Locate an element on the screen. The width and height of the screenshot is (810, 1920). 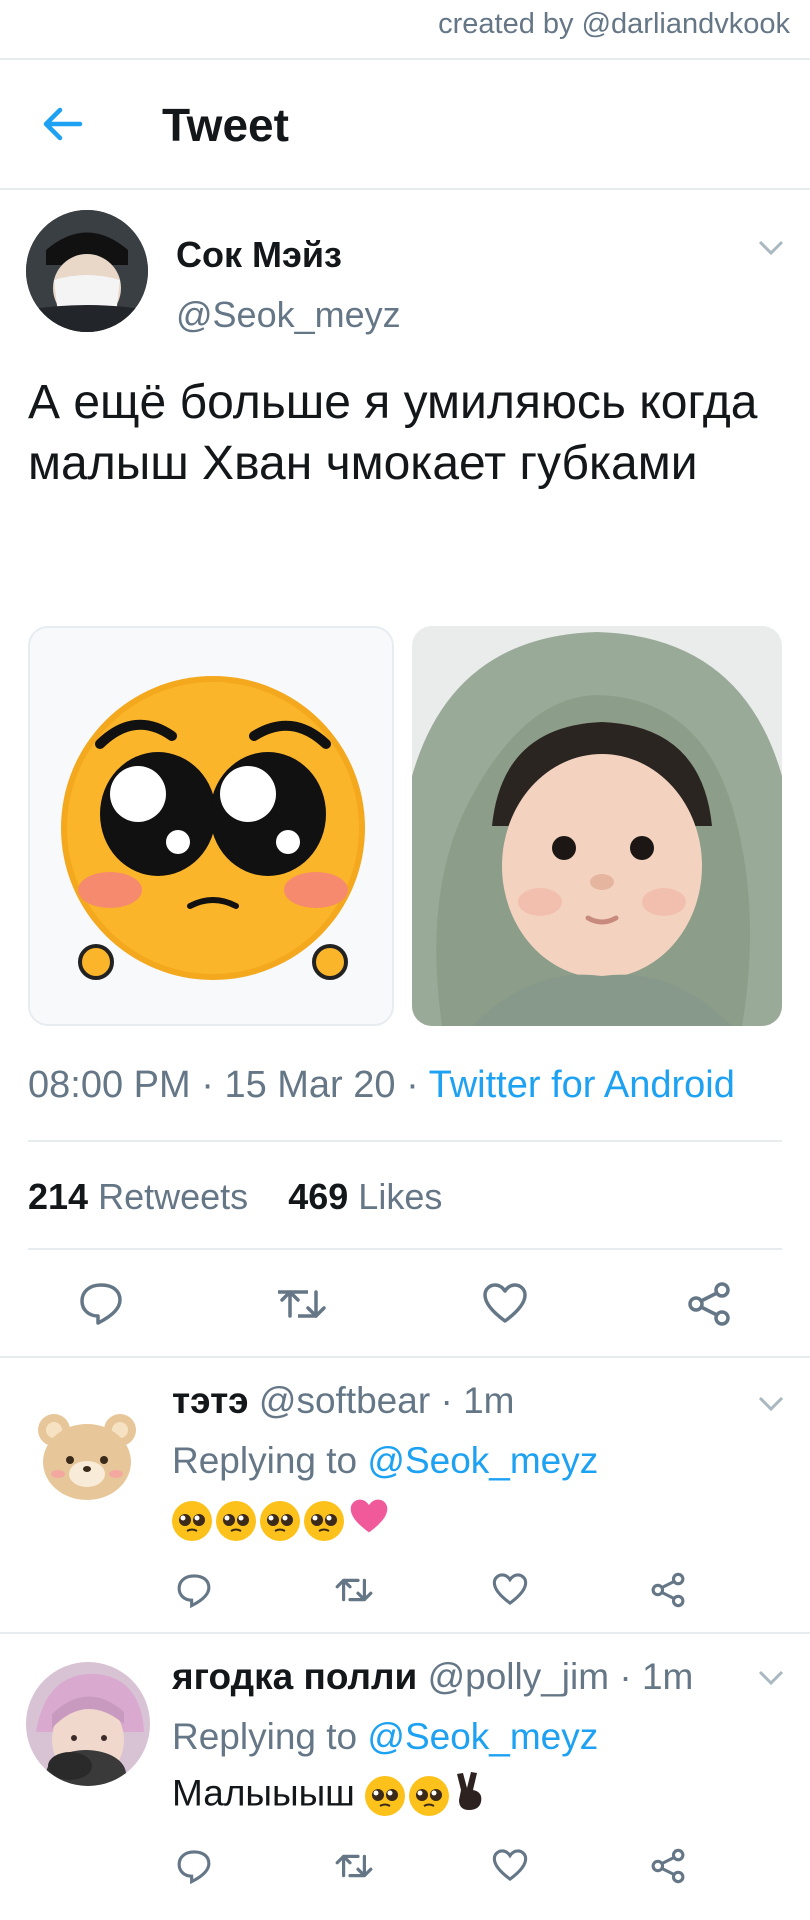
watermark: created by @darliandvkook is located at coordinates (614, 24).